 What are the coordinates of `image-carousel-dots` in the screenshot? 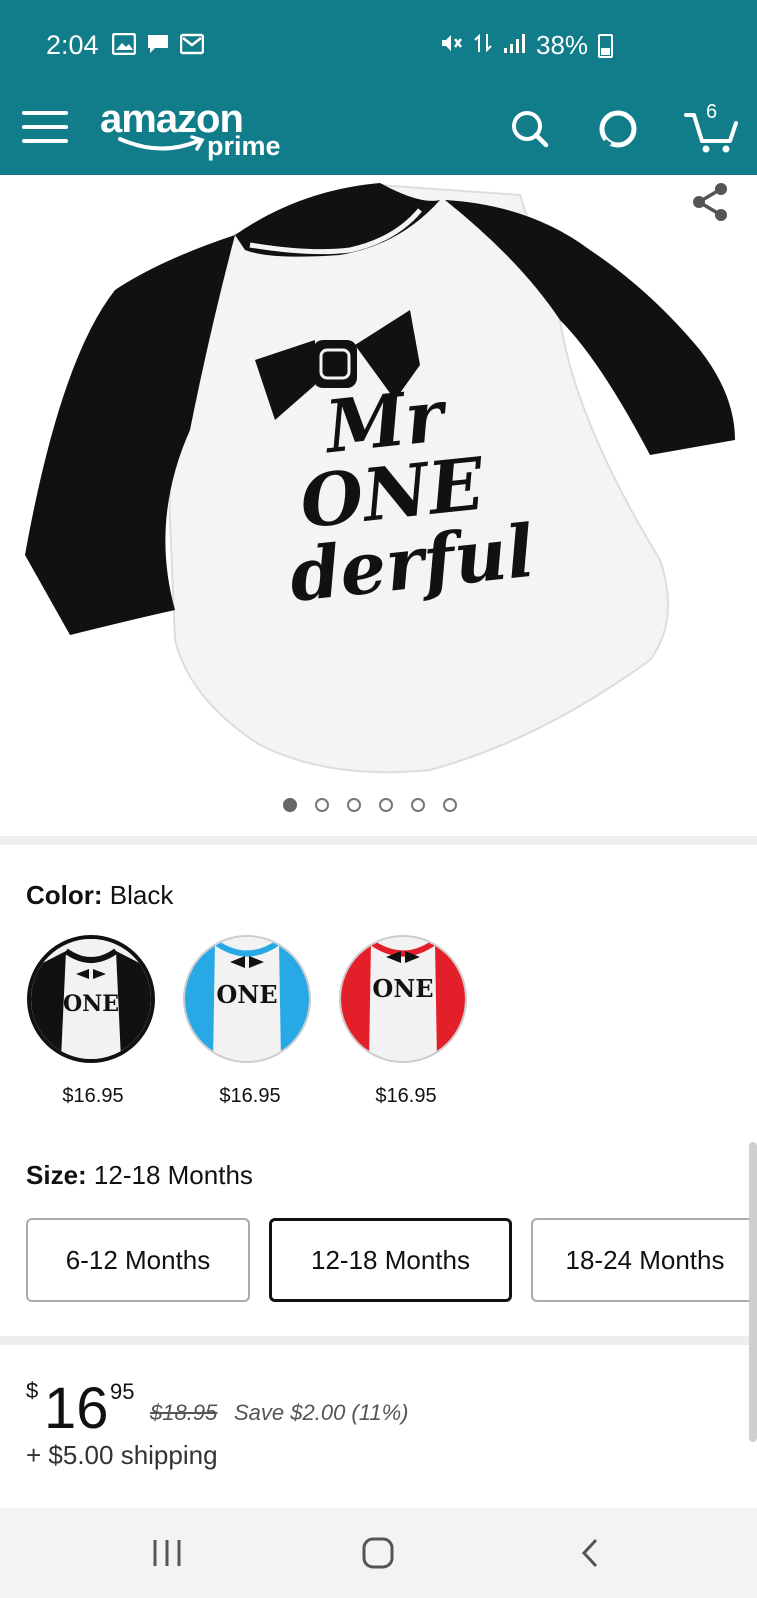 It's located at (370, 805).